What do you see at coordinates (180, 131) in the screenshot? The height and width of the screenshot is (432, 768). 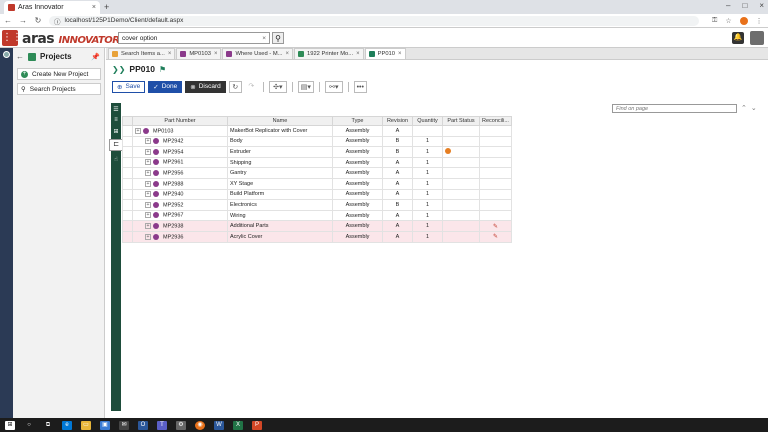 I see `part-number-cell: + MP0103` at bounding box center [180, 131].